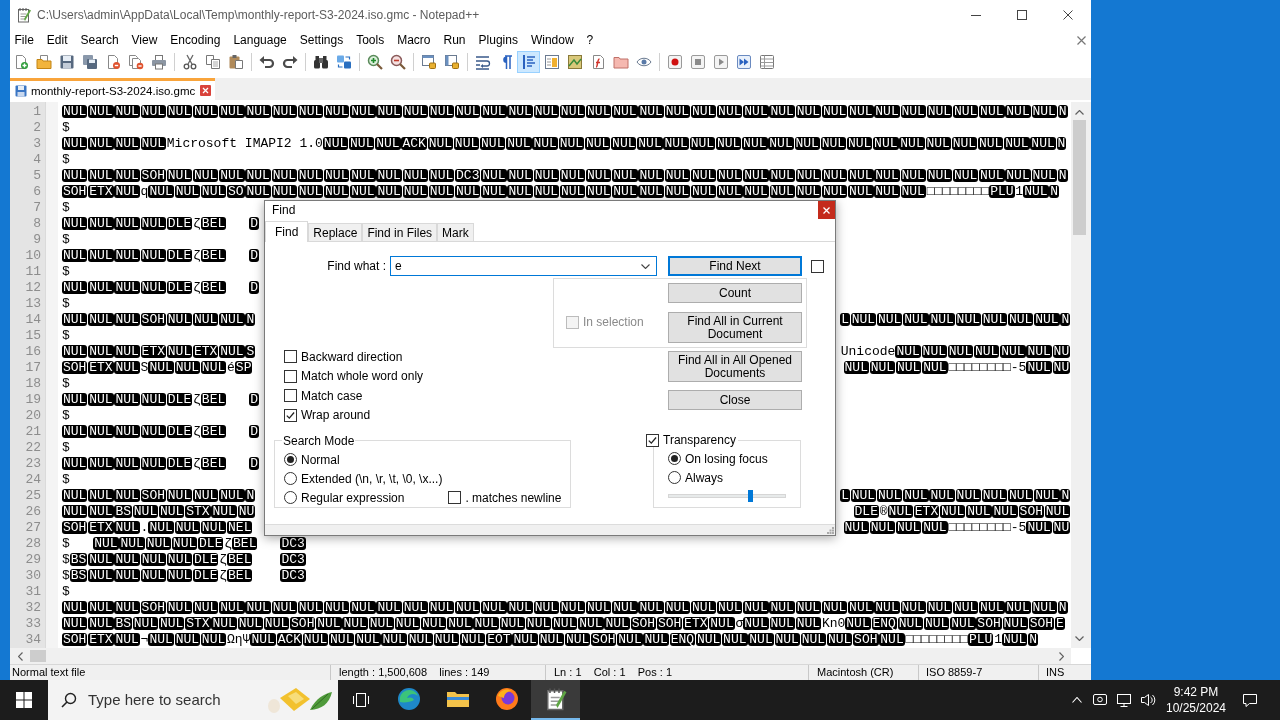 The image size is (1280, 720). I want to click on line-number: 15, so click(32, 336).